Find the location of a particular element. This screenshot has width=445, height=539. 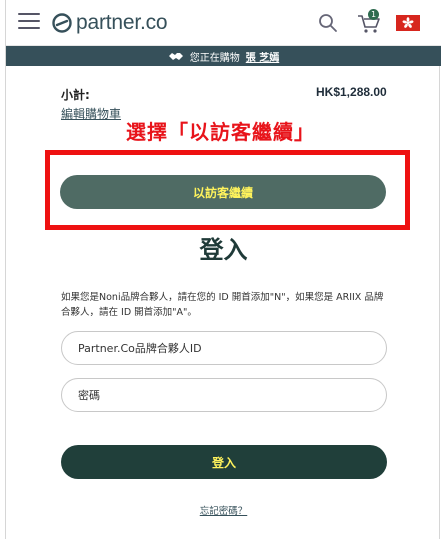

subtotal-label: 小計: is located at coordinates (75, 95).